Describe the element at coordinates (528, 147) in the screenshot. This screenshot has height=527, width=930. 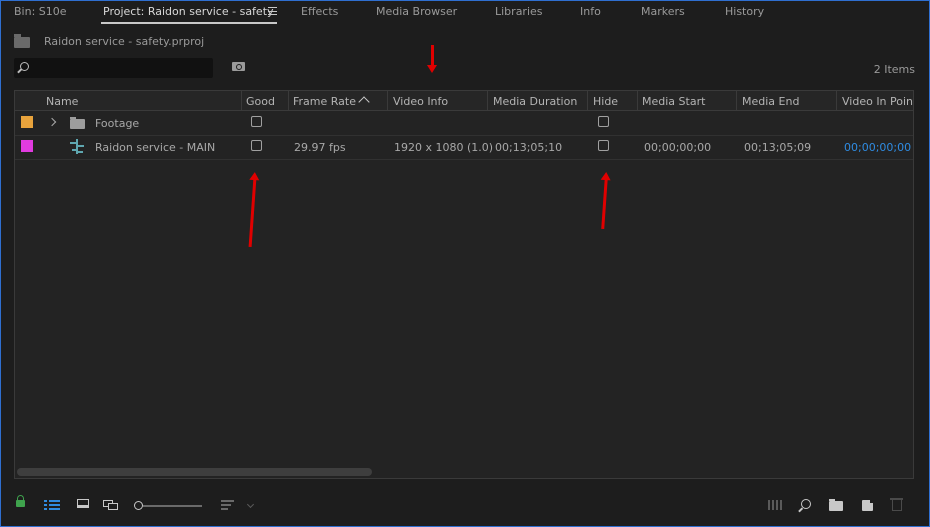
I see `media-duration-value: 00;13;05;10` at that location.